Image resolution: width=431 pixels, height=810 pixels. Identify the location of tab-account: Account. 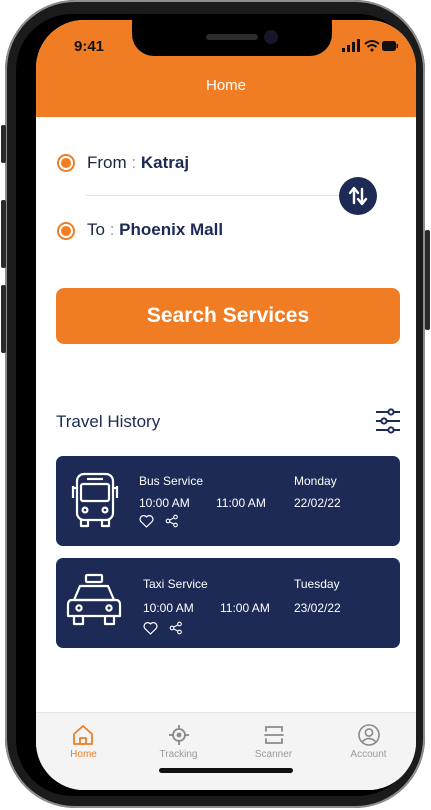
(368, 742).